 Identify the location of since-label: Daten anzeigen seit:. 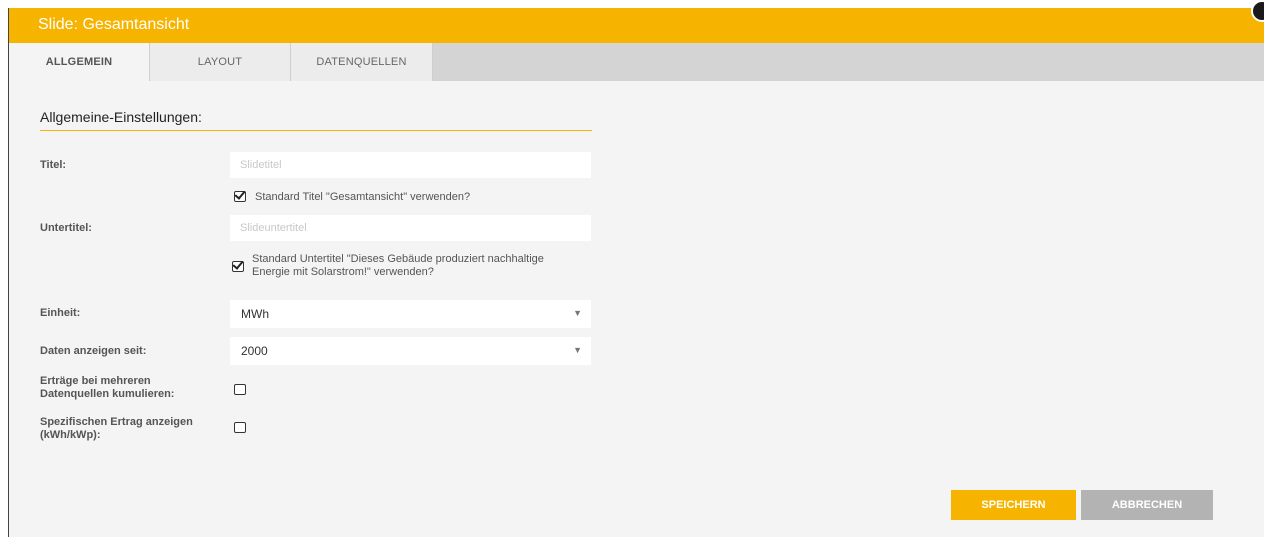
(93, 351).